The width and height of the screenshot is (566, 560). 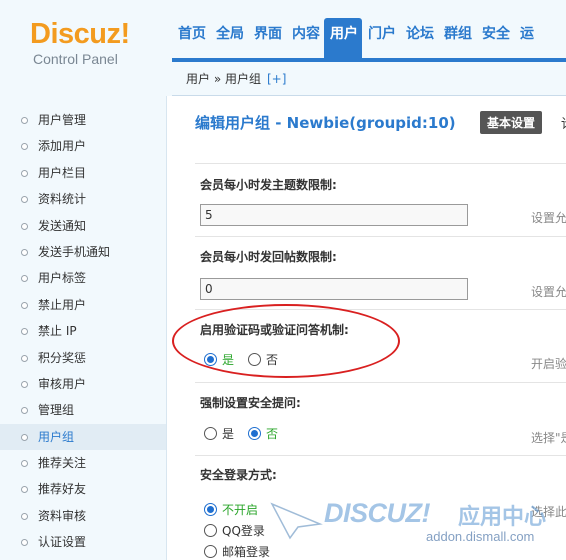 I want to click on security-question-options: 是 否, so click(x=248, y=433).